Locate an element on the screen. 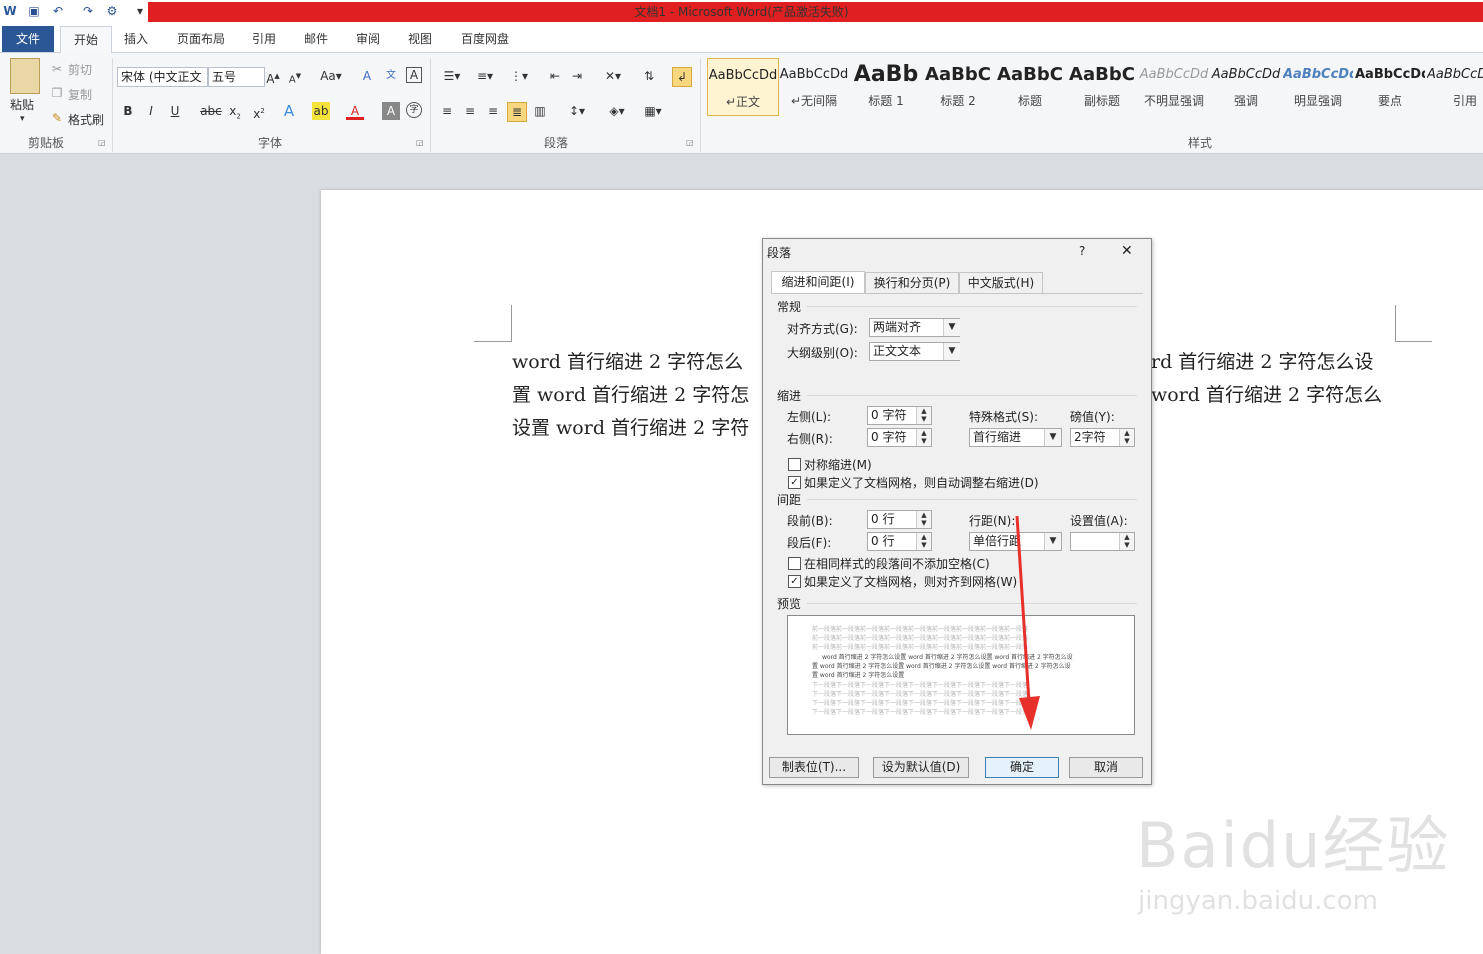 This screenshot has height=954, width=1483. numbering-icon: ≡▾ is located at coordinates (485, 76).